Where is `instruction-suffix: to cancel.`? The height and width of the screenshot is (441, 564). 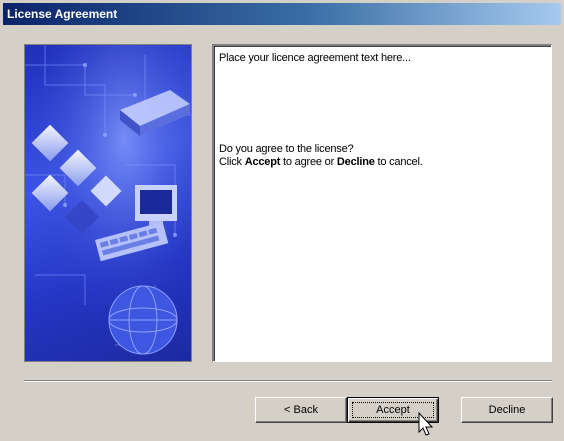 instruction-suffix: to cancel. is located at coordinates (398, 162).